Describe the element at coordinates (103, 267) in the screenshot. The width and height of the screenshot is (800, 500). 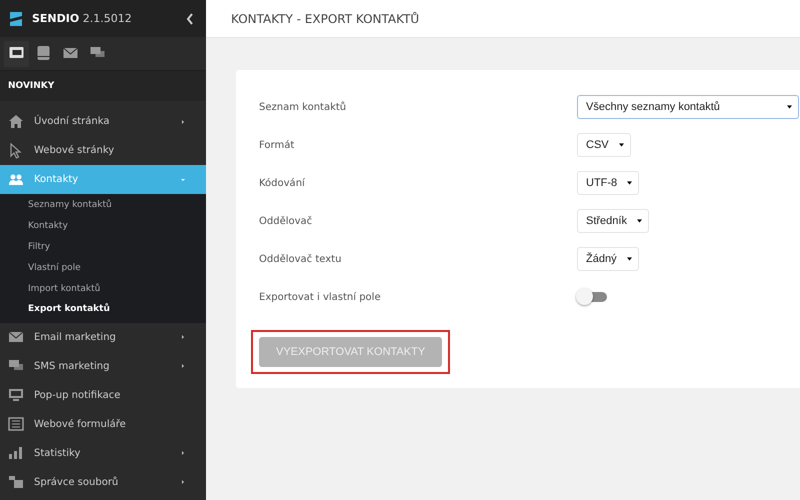
I see `submenu-item: Vlastní pole` at that location.